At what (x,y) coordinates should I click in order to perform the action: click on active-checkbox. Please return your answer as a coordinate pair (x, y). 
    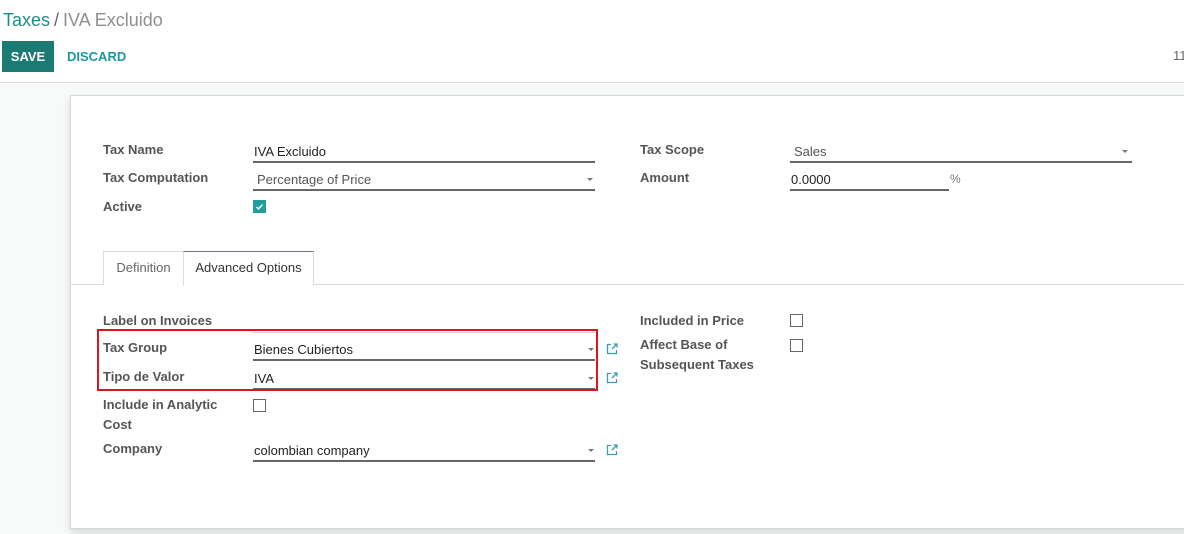
    Looking at the image, I should click on (259, 206).